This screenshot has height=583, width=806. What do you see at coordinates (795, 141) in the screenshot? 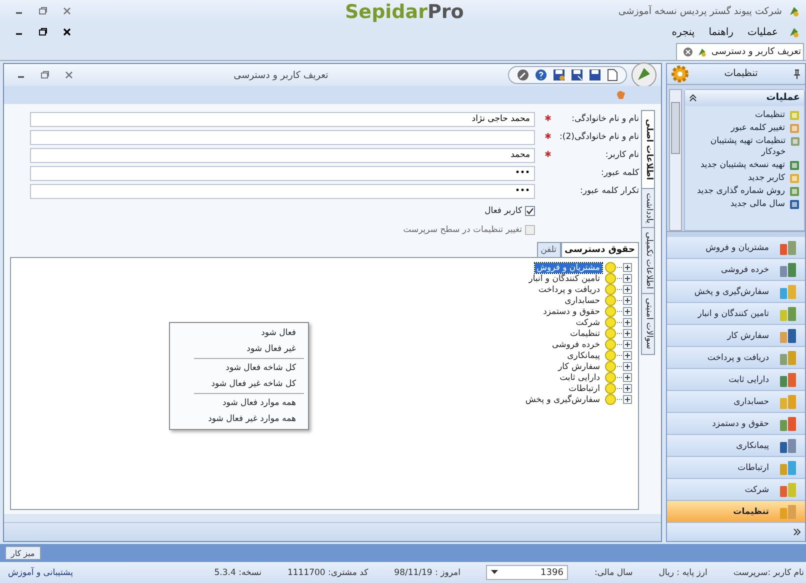
I see `task-icon` at bounding box center [795, 141].